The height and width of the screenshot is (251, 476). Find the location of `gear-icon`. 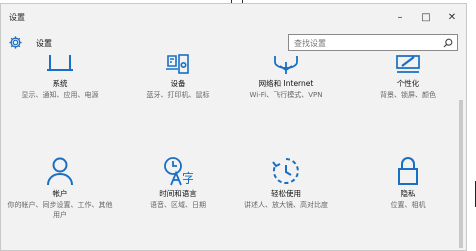

gear-icon is located at coordinates (15, 42).